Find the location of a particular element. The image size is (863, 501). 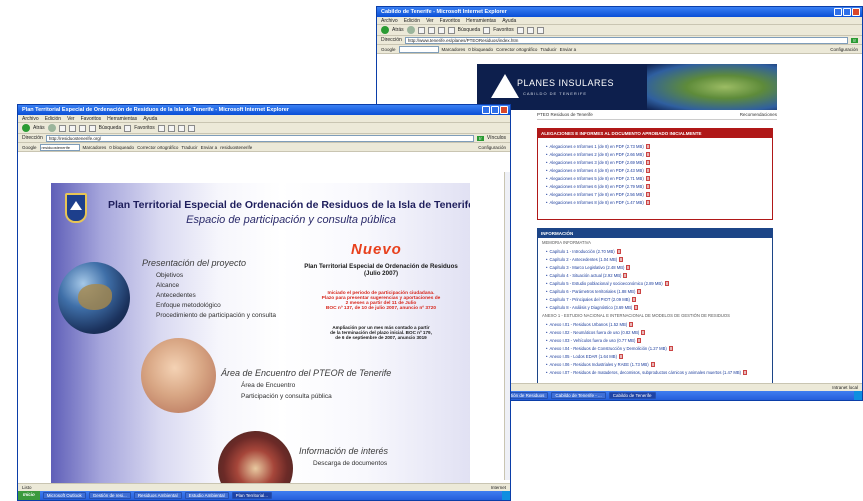

link-alcance: Alcance is located at coordinates (167, 285).